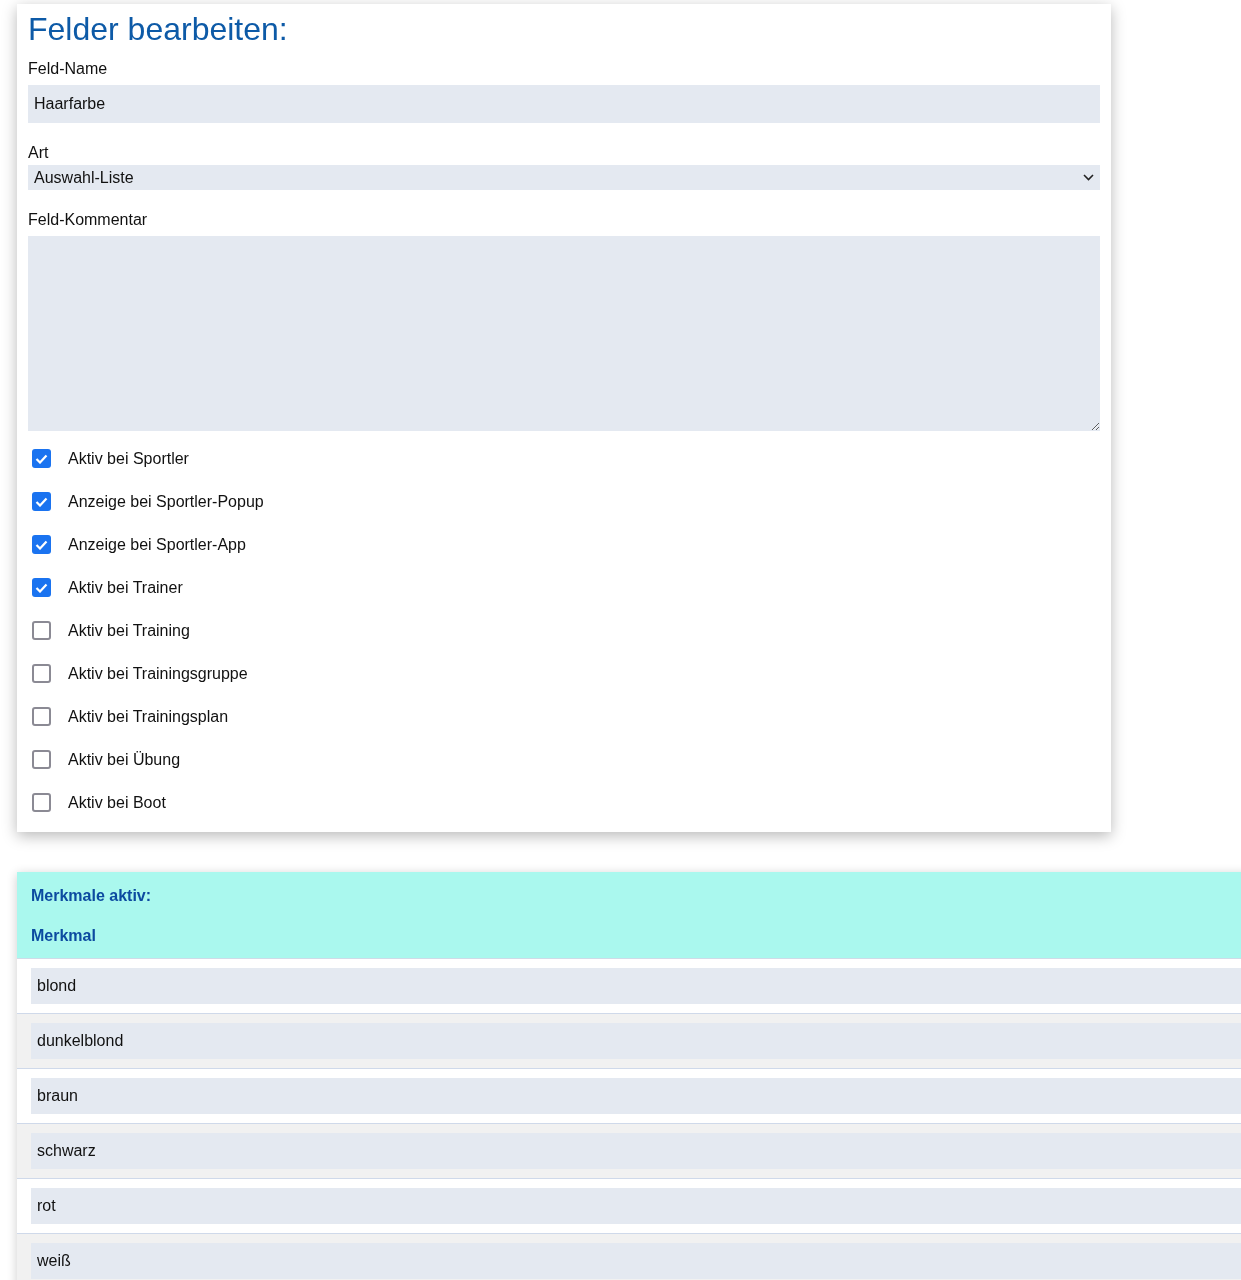 Image resolution: width=1241 pixels, height=1280 pixels. I want to click on checkbox-label: Anzeige bei Sportler-App, so click(157, 544).